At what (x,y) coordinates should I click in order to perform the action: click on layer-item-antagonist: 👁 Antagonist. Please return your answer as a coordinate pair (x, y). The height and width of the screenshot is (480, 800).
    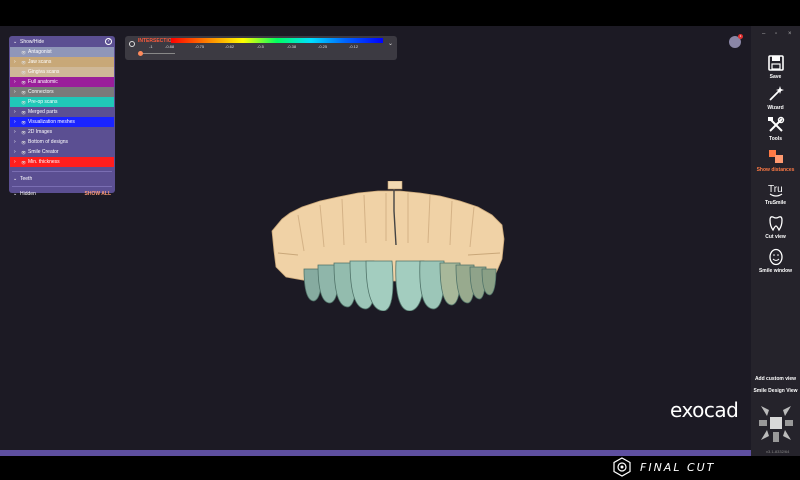
    Looking at the image, I should click on (62, 52).